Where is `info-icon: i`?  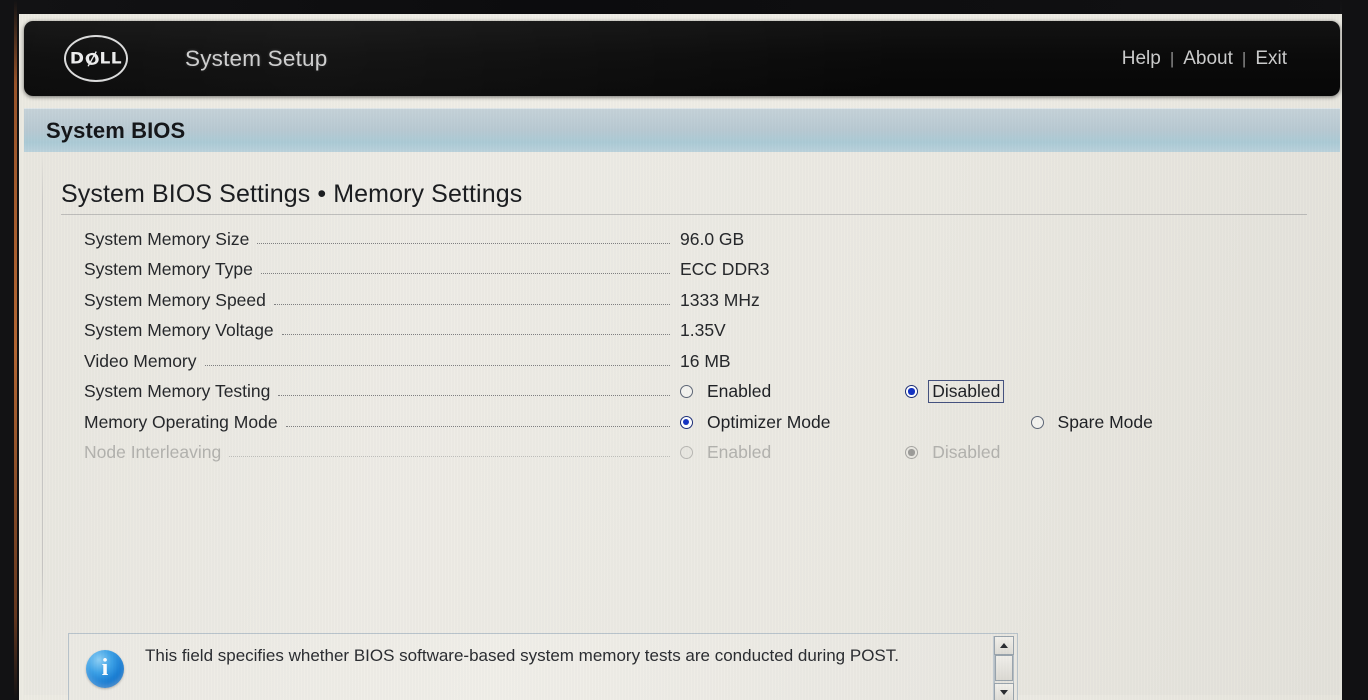
info-icon: i is located at coordinates (105, 669).